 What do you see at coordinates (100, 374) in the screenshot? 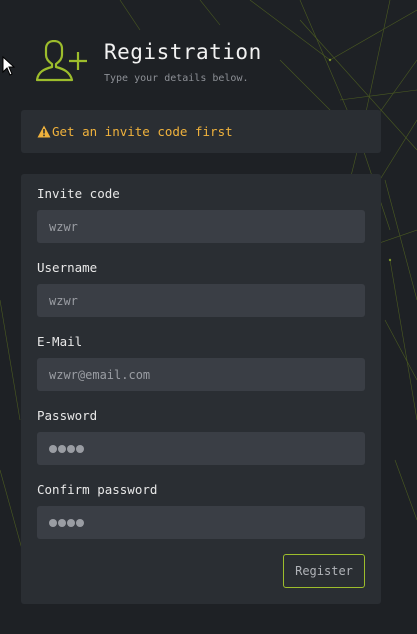
I see `email-value: wzwr@email.com` at bounding box center [100, 374].